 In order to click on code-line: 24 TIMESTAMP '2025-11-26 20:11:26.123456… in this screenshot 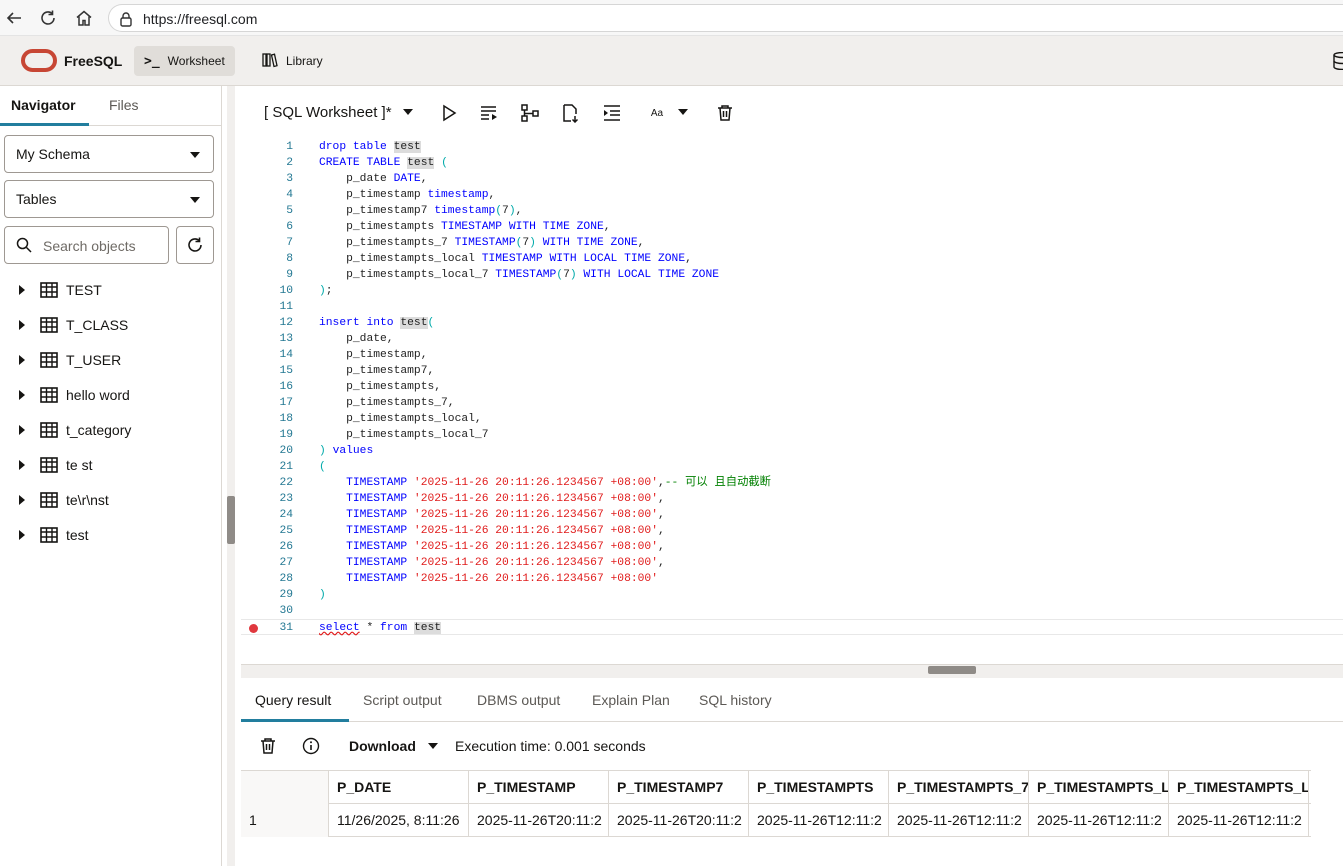, I will do `click(792, 515)`.